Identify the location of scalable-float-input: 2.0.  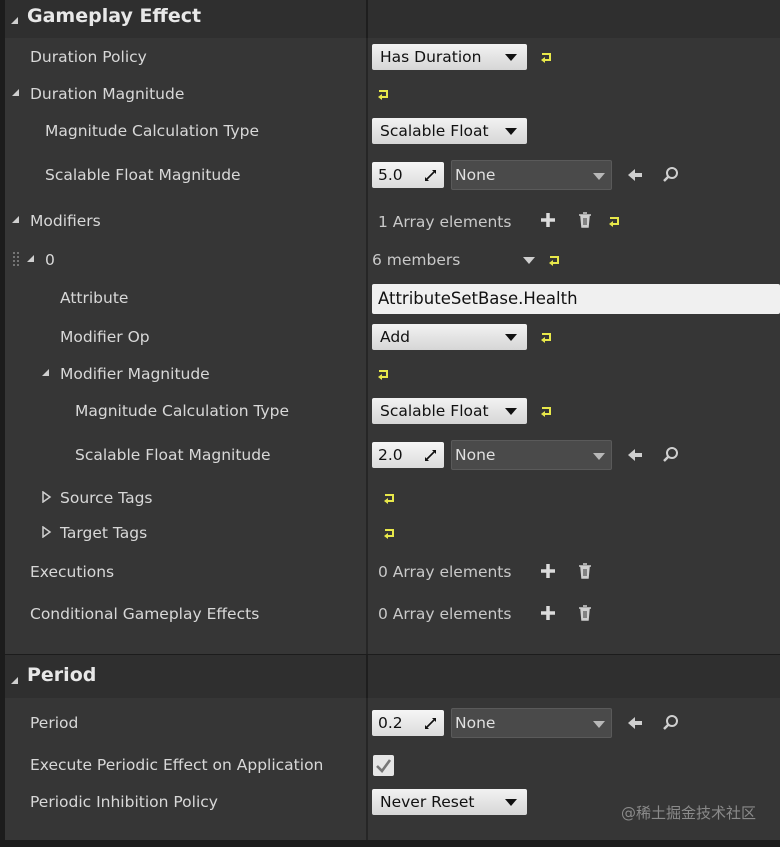
(408, 455).